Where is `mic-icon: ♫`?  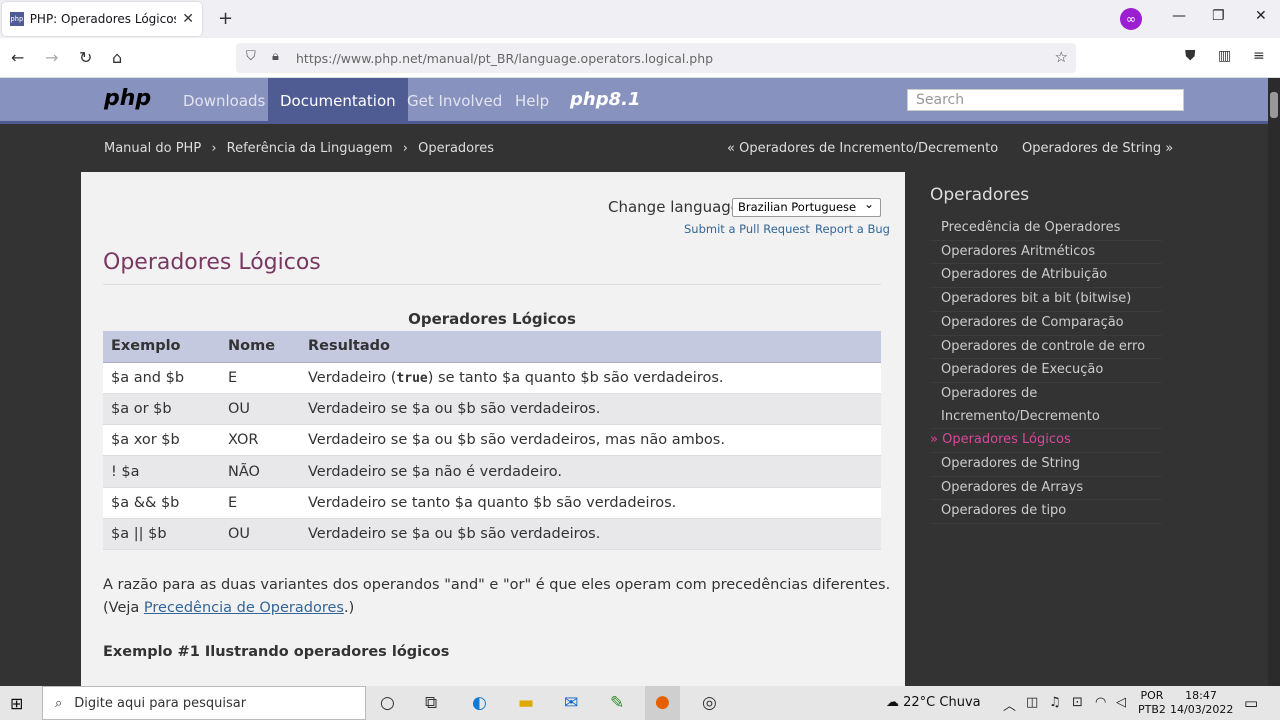
mic-icon: ♫ is located at coordinates (1055, 702).